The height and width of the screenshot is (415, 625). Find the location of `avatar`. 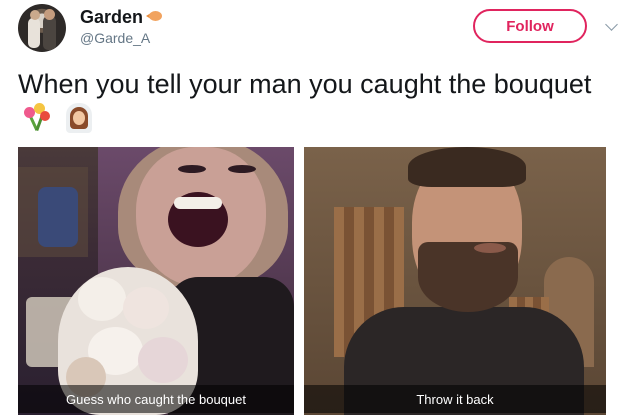

avatar is located at coordinates (42, 28).